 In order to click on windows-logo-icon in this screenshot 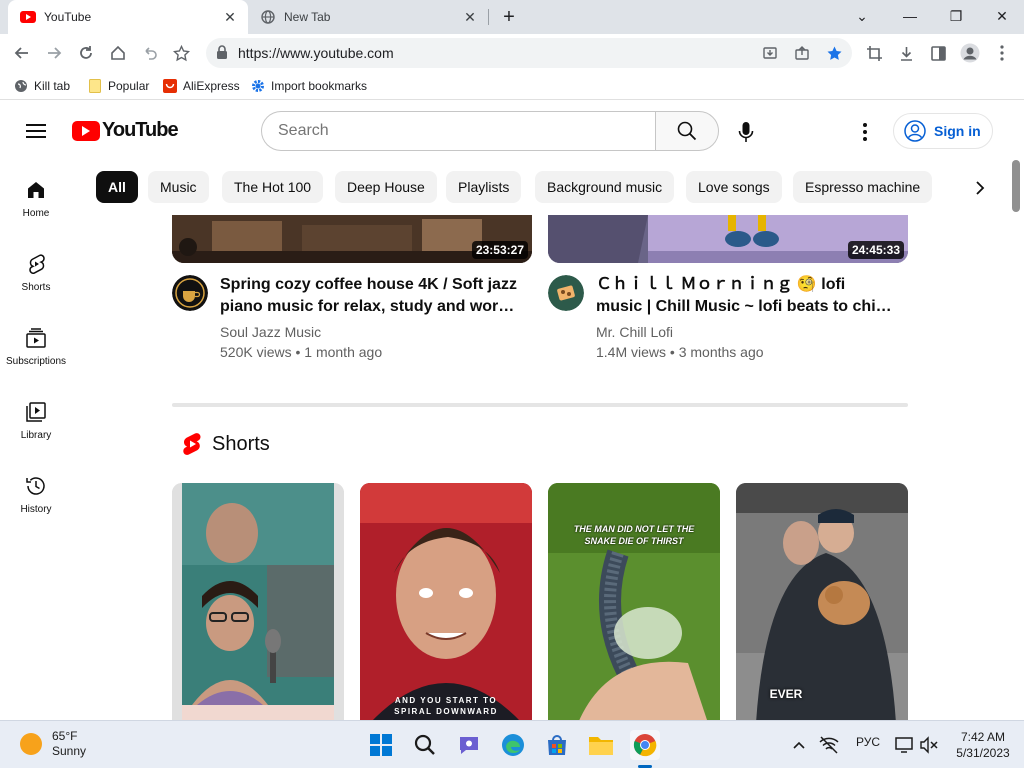, I will do `click(381, 745)`.